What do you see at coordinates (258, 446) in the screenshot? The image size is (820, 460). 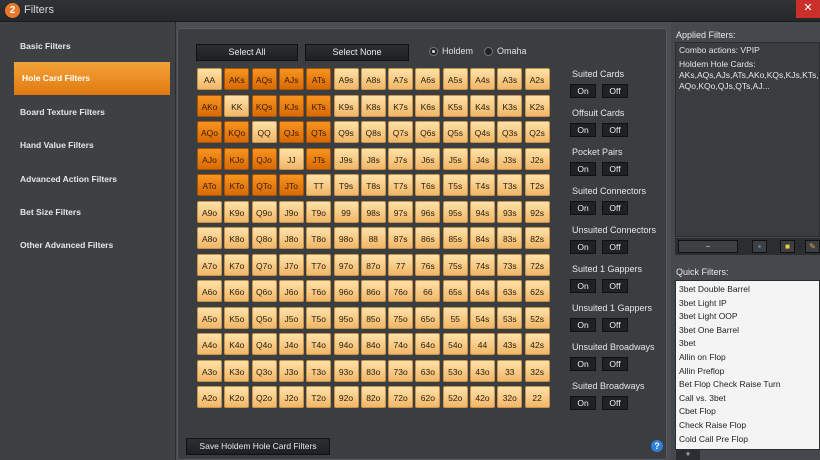 I see `save-holdem-hole-card-filters-button: Save Holdem Hole Card Filters` at bounding box center [258, 446].